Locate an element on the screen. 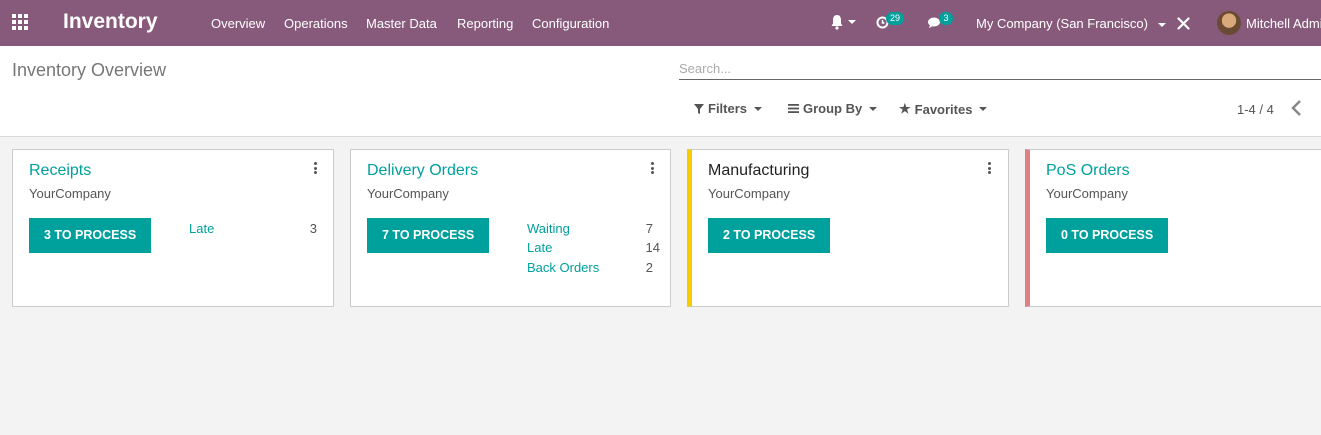 This screenshot has height=435, width=1321. card-title: Manufacturing is located at coordinates (758, 171).